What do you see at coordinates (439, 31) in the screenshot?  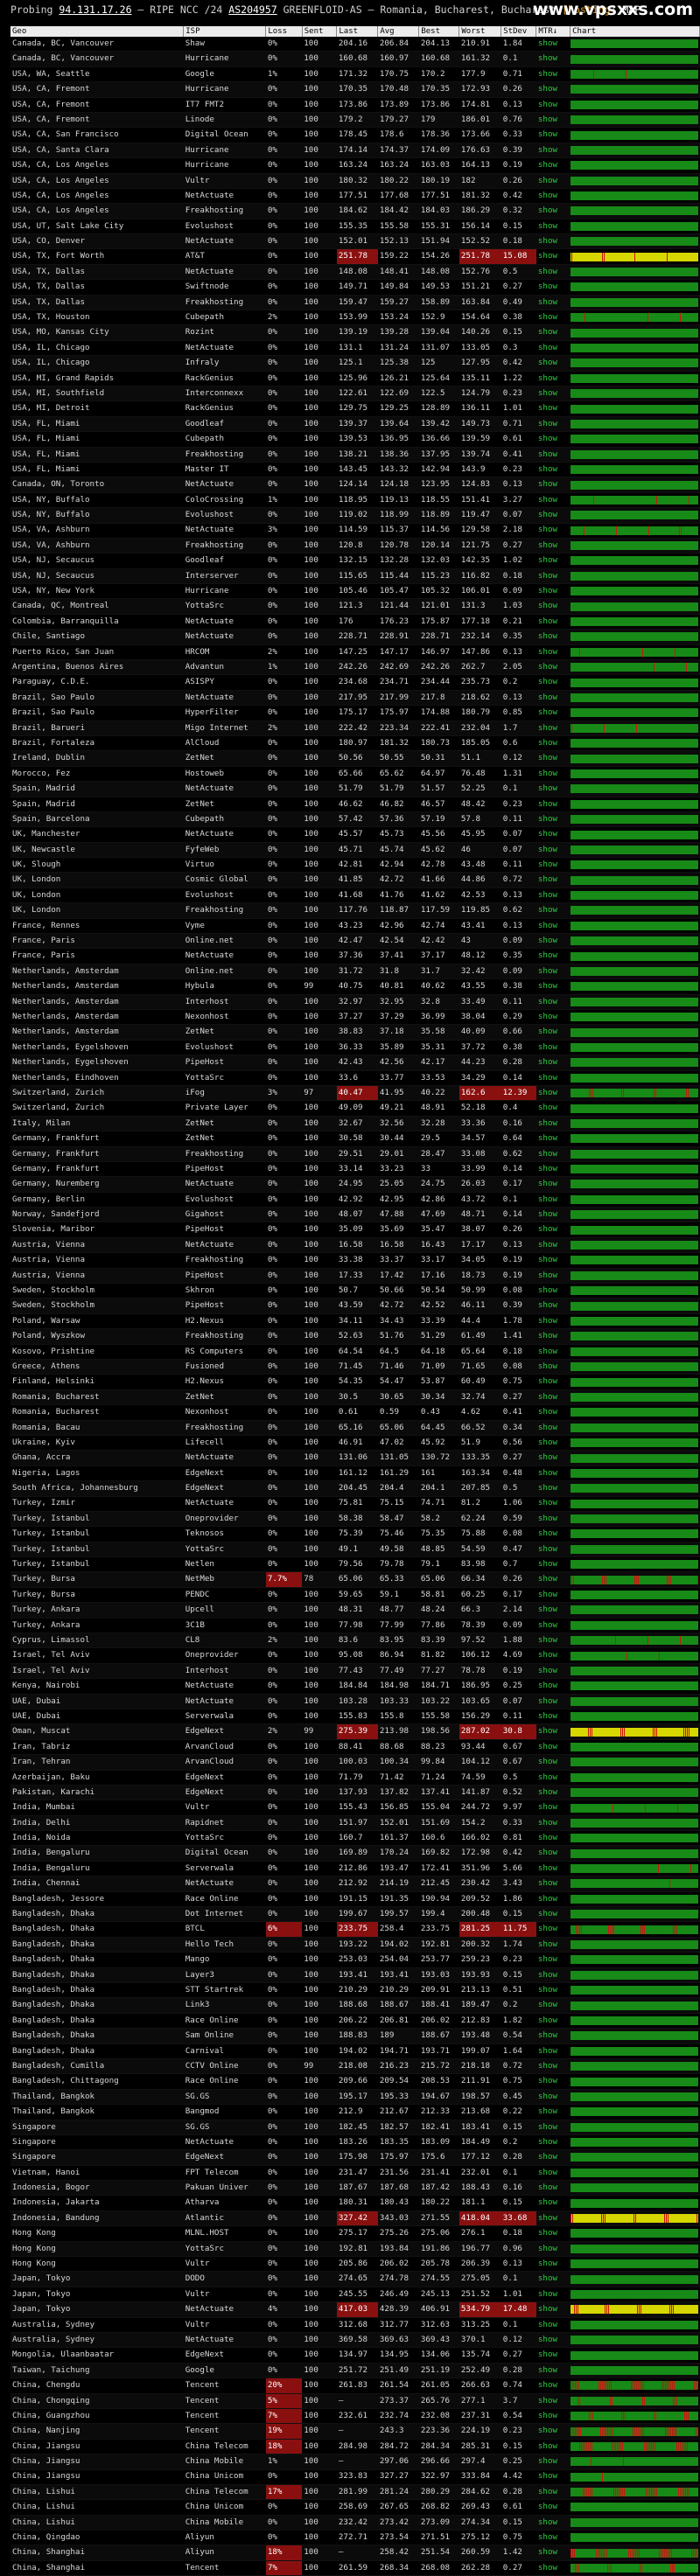 I see `col-best-header: Best` at bounding box center [439, 31].